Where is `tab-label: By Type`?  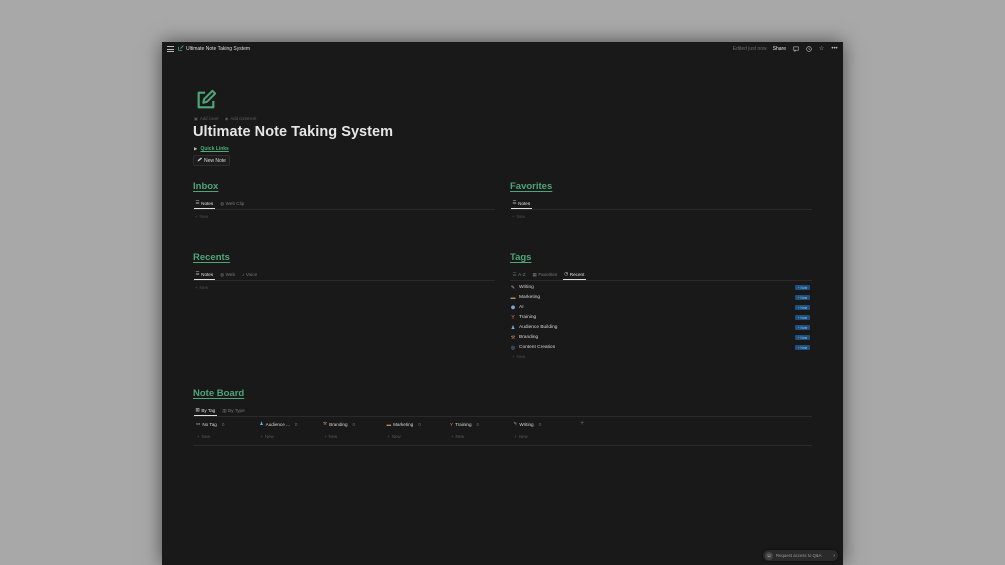 tab-label: By Type is located at coordinates (236, 410).